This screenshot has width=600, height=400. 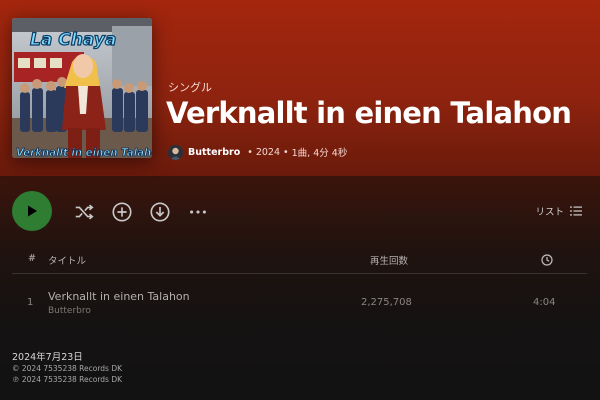 I want to click on cover-bottom-text: Verknallt in einen Talahon, so click(x=84, y=153).